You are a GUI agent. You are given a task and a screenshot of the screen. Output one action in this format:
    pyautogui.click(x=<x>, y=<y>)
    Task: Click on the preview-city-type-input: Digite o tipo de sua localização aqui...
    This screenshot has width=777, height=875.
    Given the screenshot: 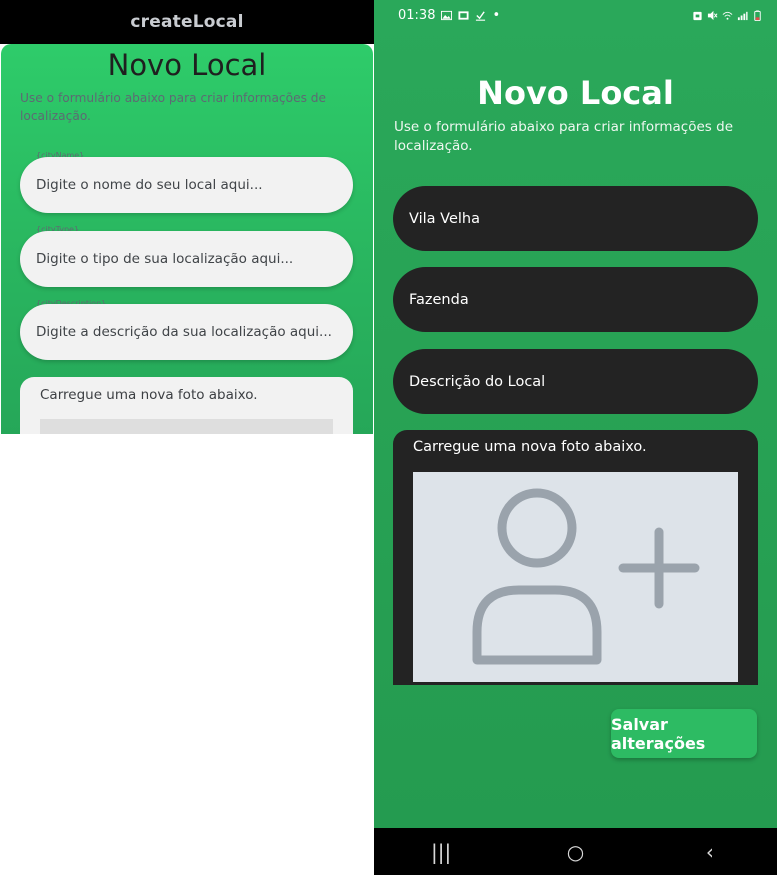 What is the action you would take?
    pyautogui.click(x=186, y=259)
    